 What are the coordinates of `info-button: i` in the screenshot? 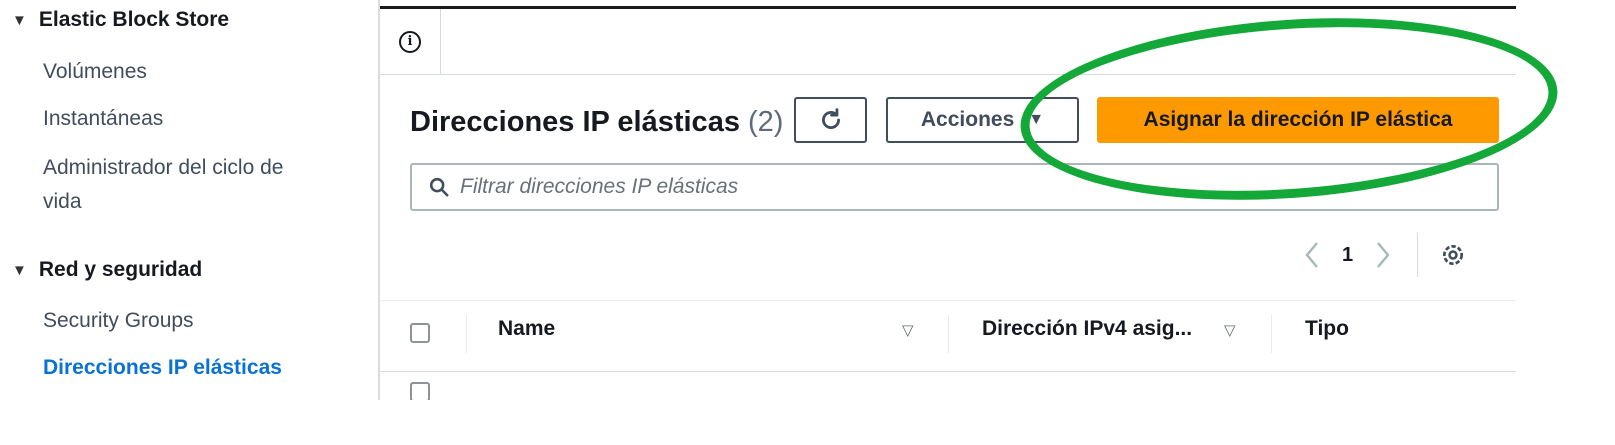 It's located at (410, 41).